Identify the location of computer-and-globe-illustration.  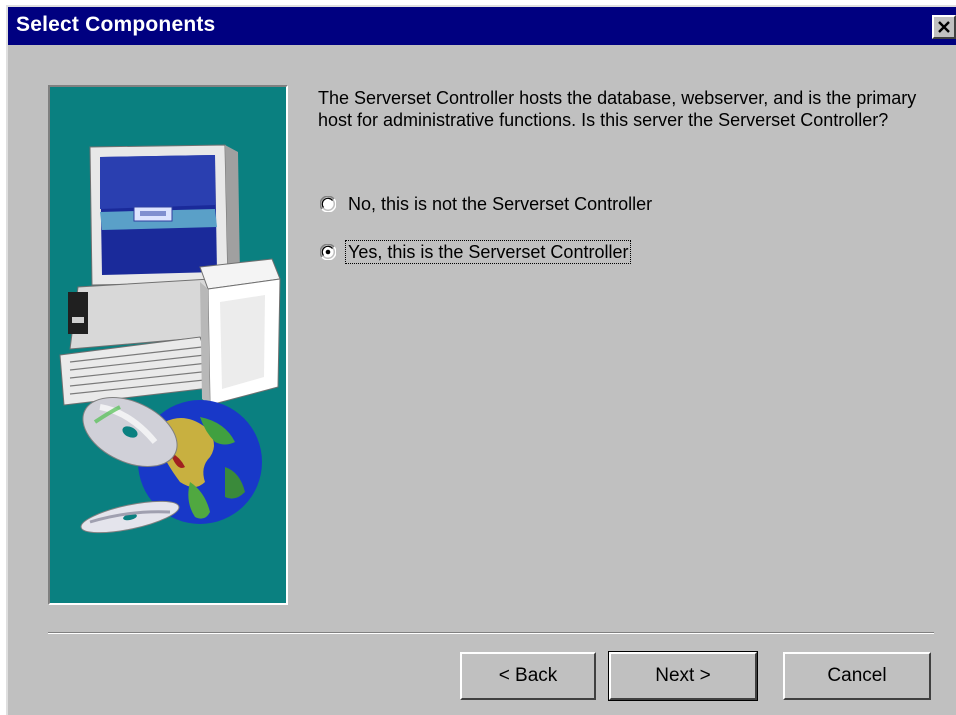
(170, 339).